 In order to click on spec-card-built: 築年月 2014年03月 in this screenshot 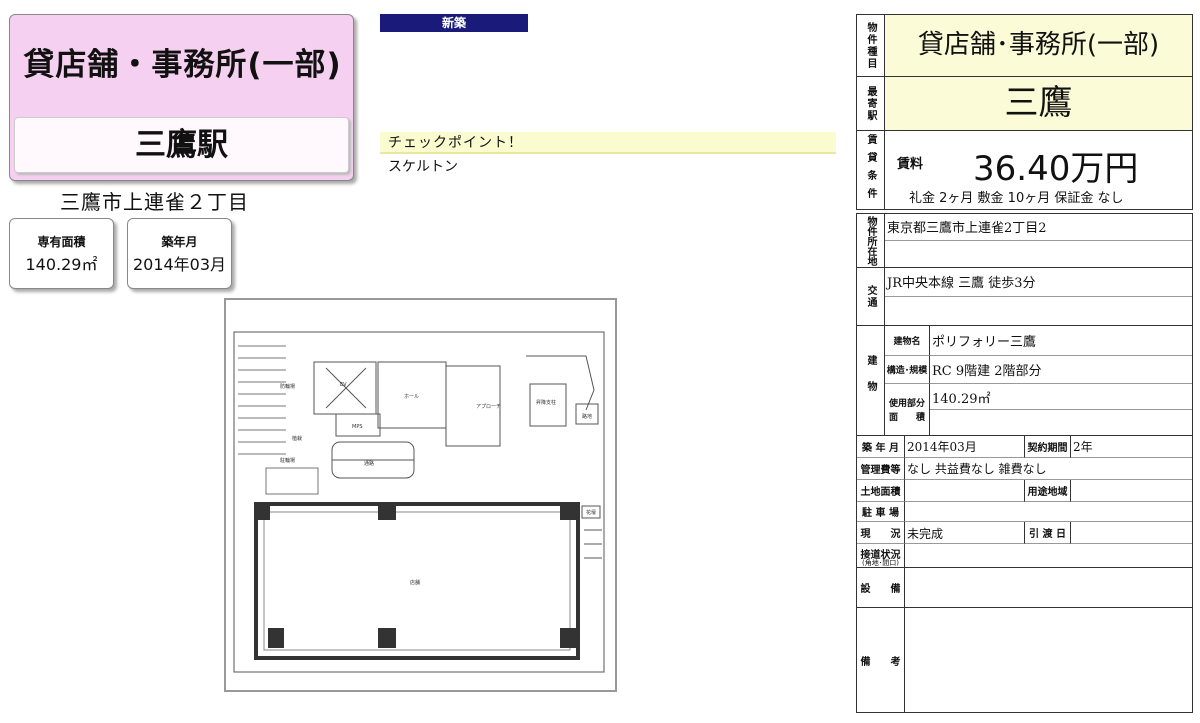, I will do `click(179, 253)`.